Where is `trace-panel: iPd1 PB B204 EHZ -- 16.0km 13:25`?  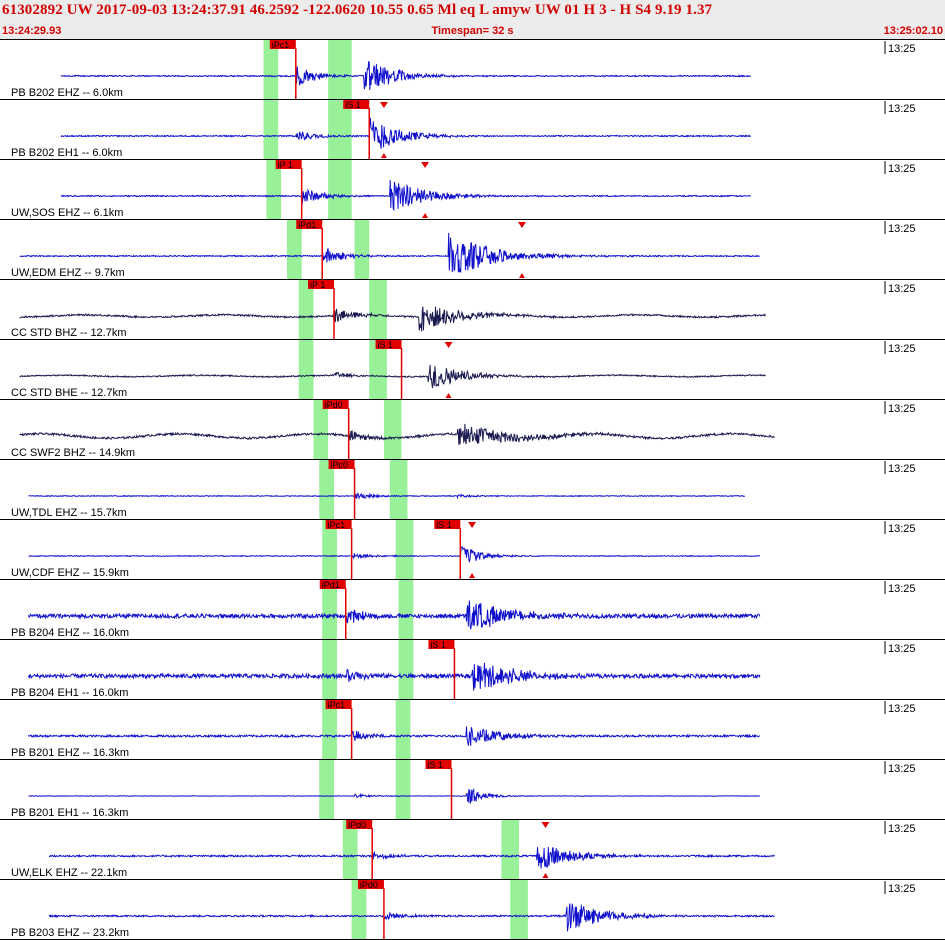
trace-panel: iPd1 PB B204 EHZ -- 16.0km 13:25 is located at coordinates (472, 610).